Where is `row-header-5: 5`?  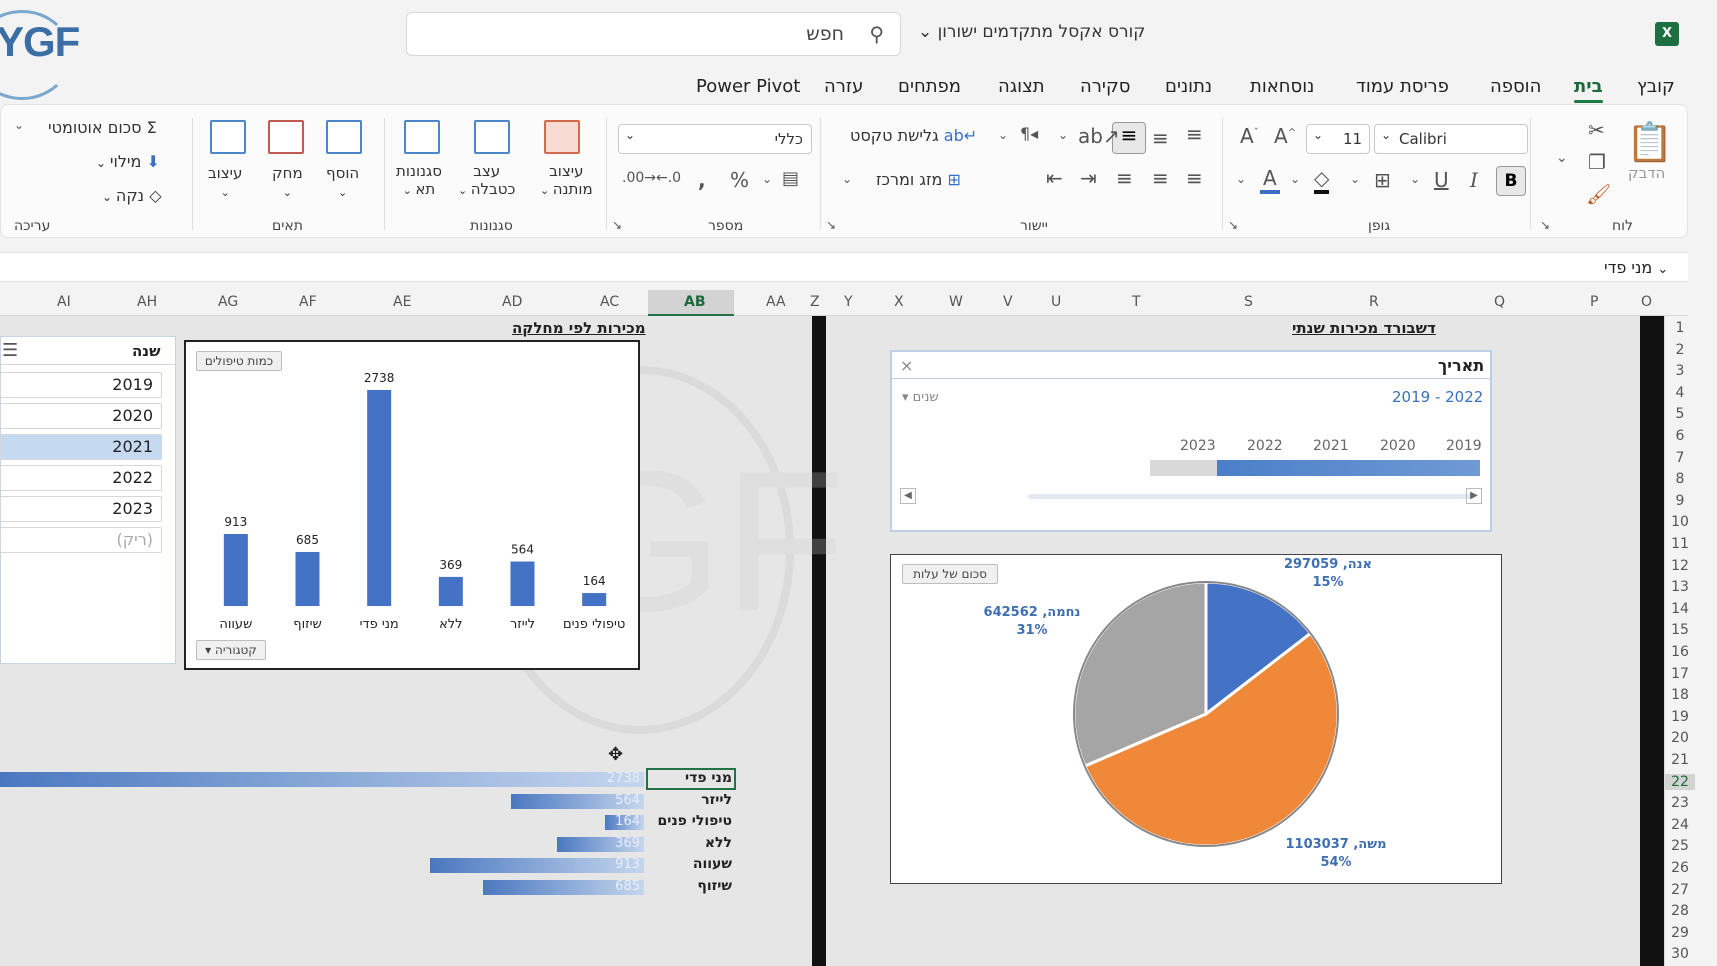 row-header-5: 5 is located at coordinates (1680, 414).